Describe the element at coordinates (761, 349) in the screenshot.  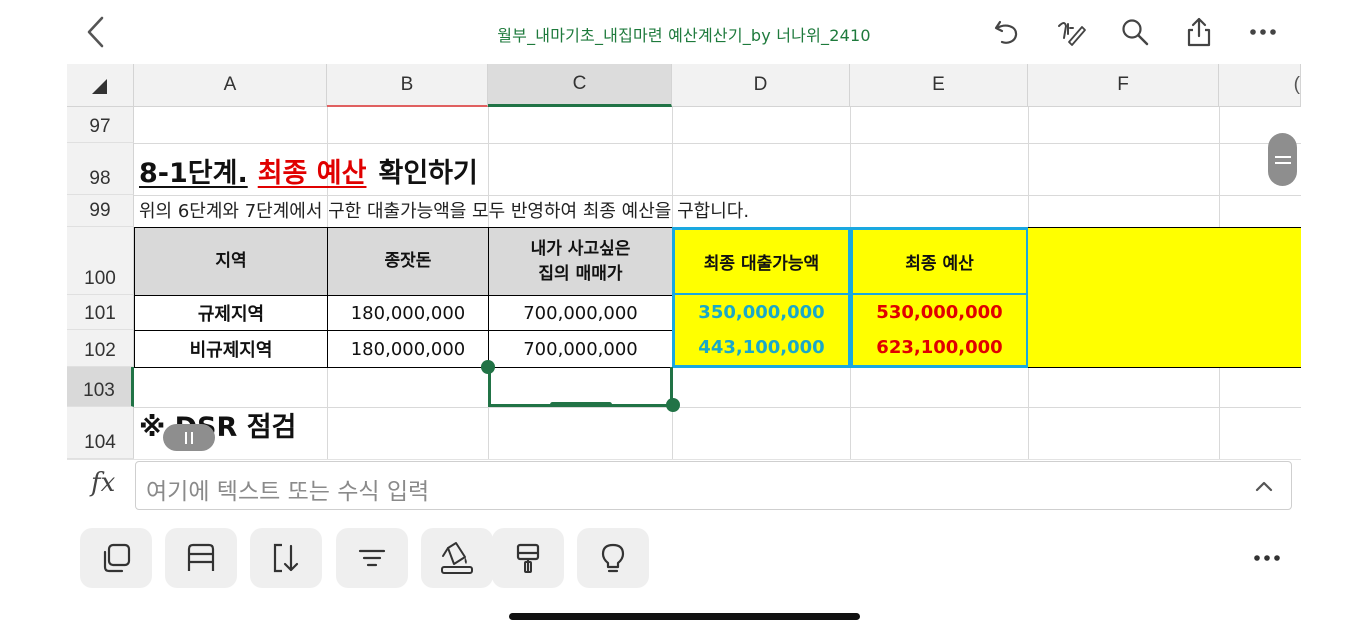
I see `table-row-2-final-loan: 443,100,000` at that location.